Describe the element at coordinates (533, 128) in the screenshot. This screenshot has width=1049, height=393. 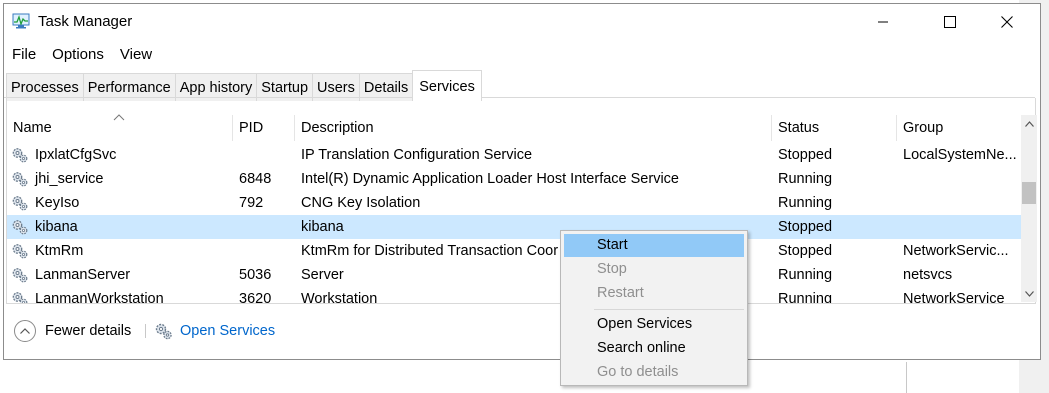
I see `column-header-description: Description` at that location.